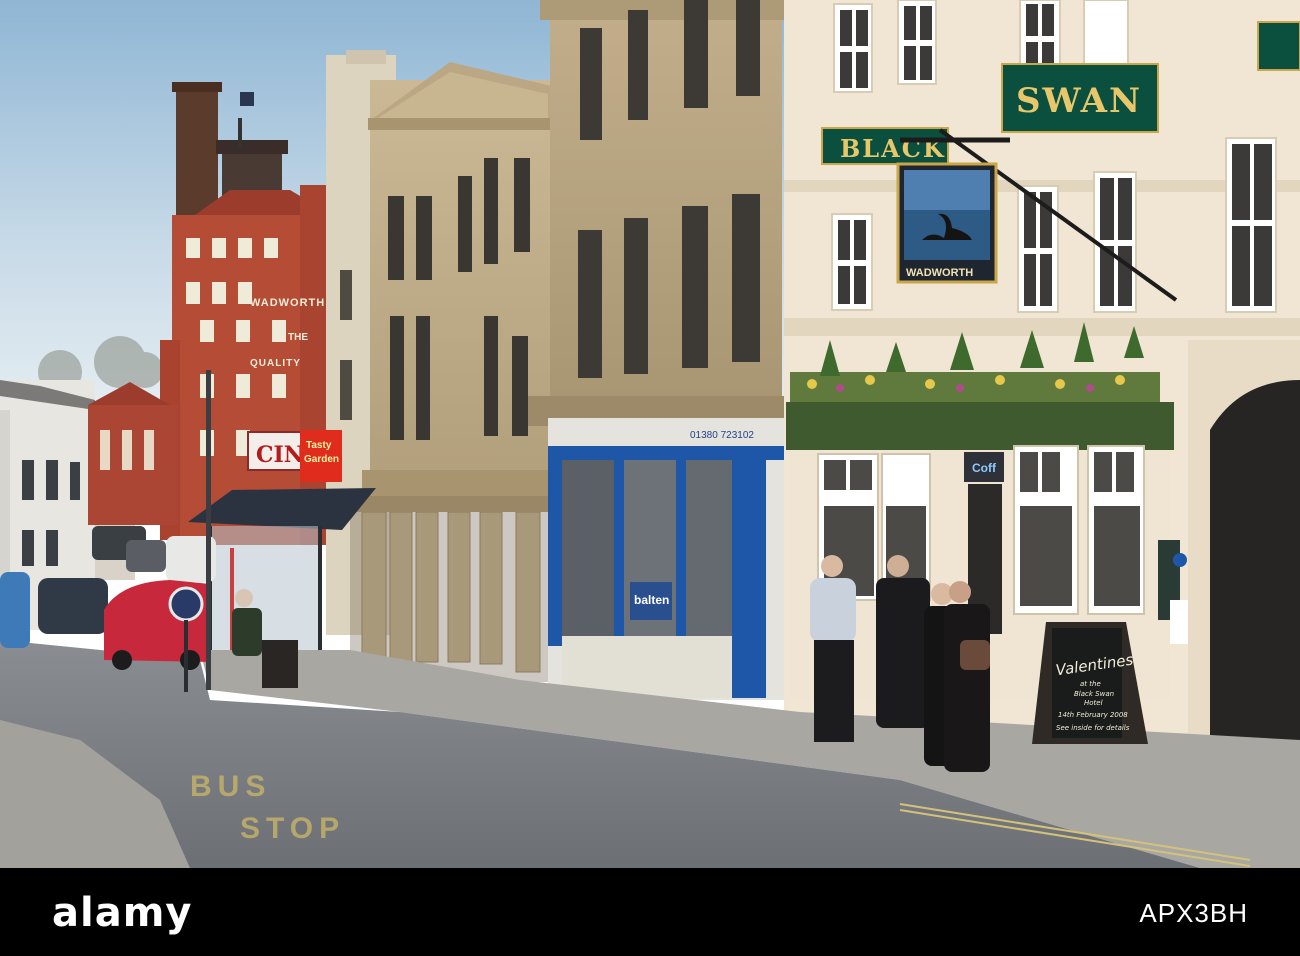 This screenshot has height=956, width=1300. I want to click on hanging-sign-brewery: WADWORTH, so click(939, 273).